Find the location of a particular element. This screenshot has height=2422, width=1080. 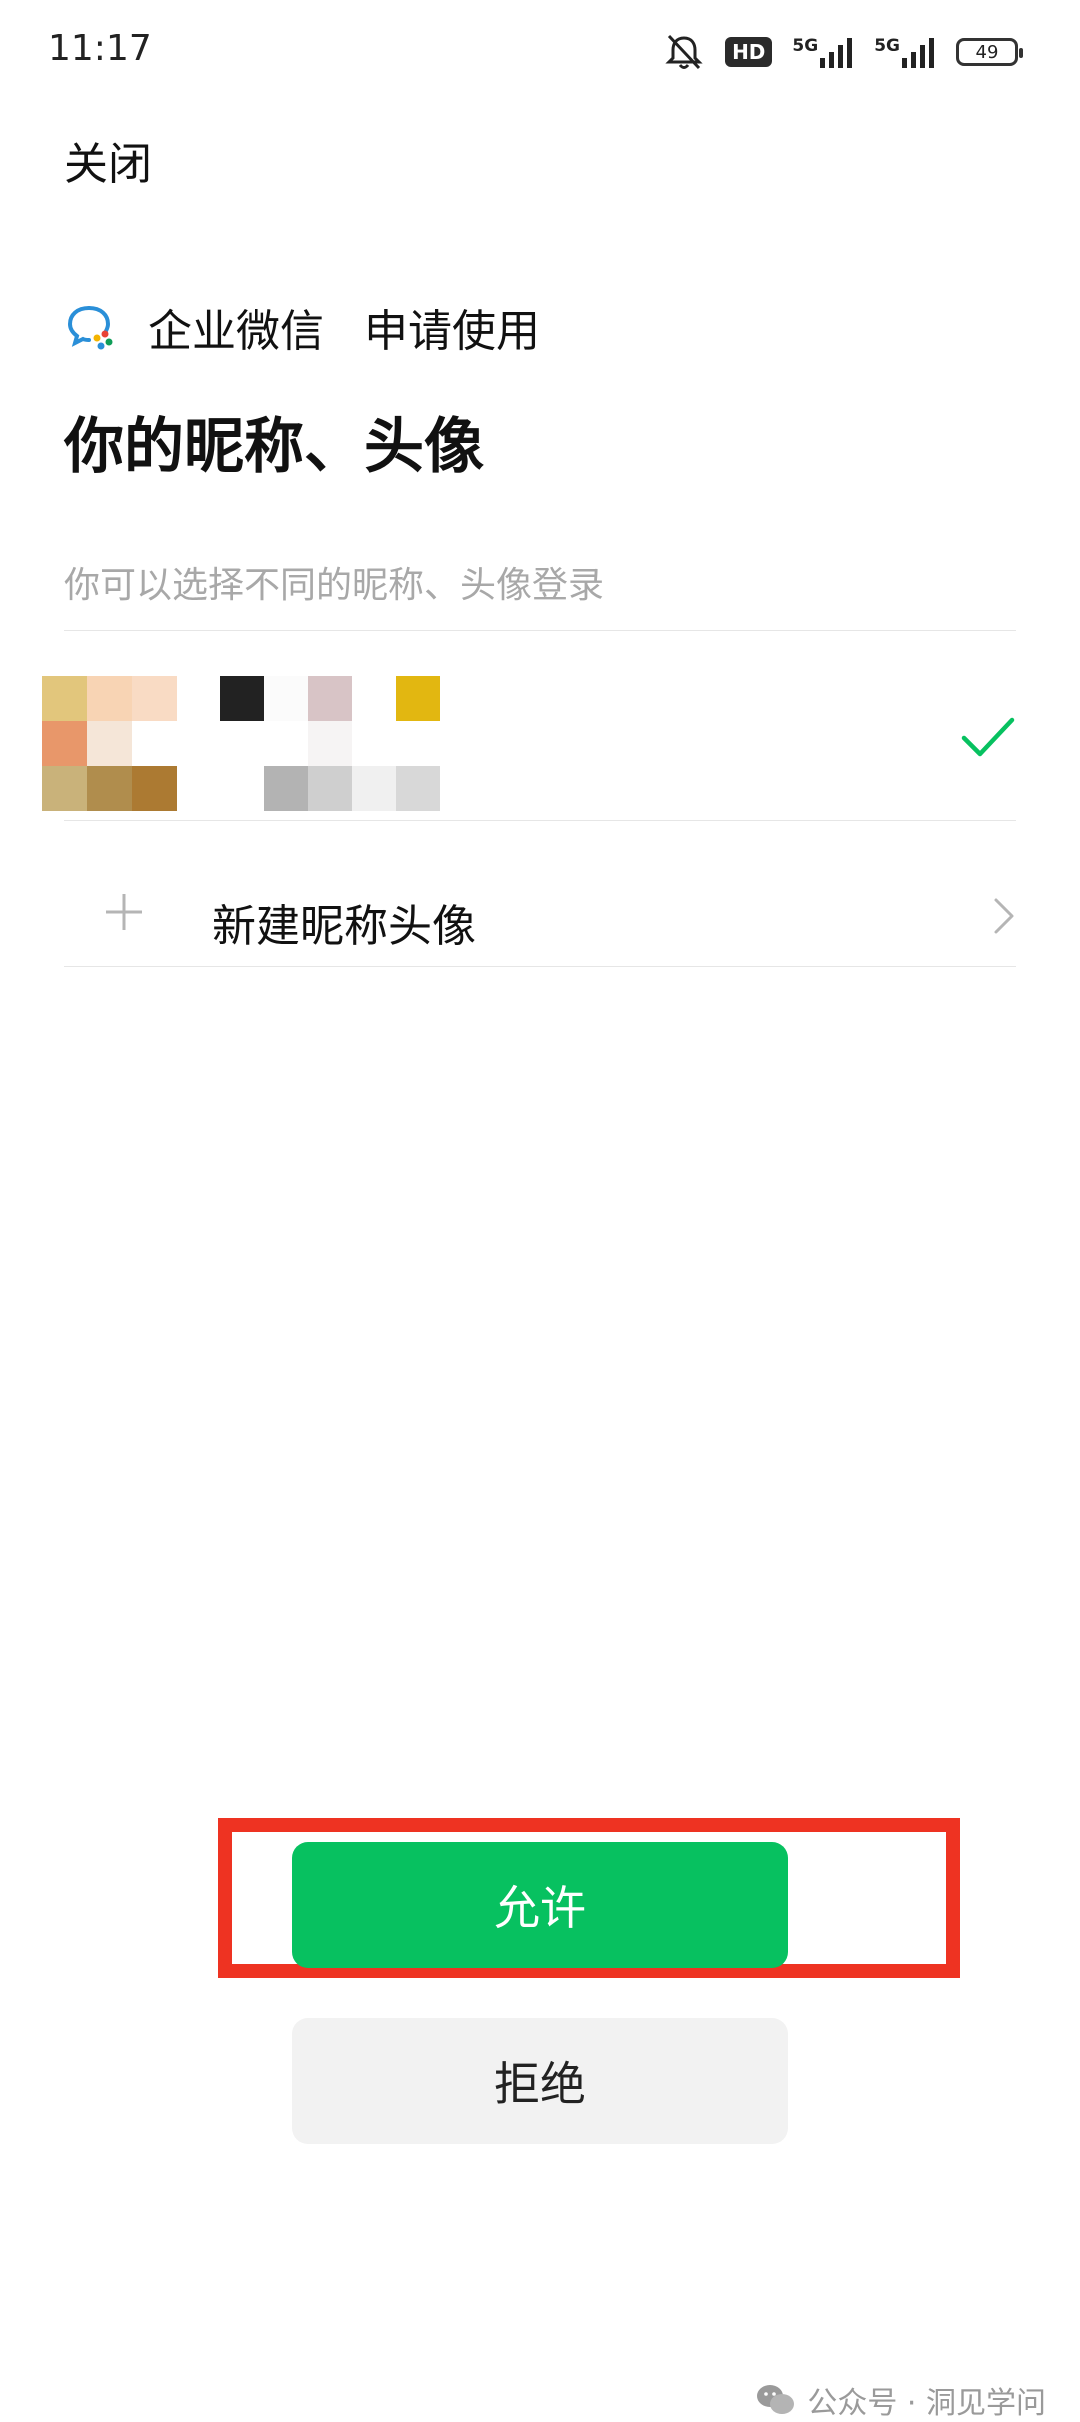

status-icons: HD 5G 5G 49 is located at coordinates (843, 52).